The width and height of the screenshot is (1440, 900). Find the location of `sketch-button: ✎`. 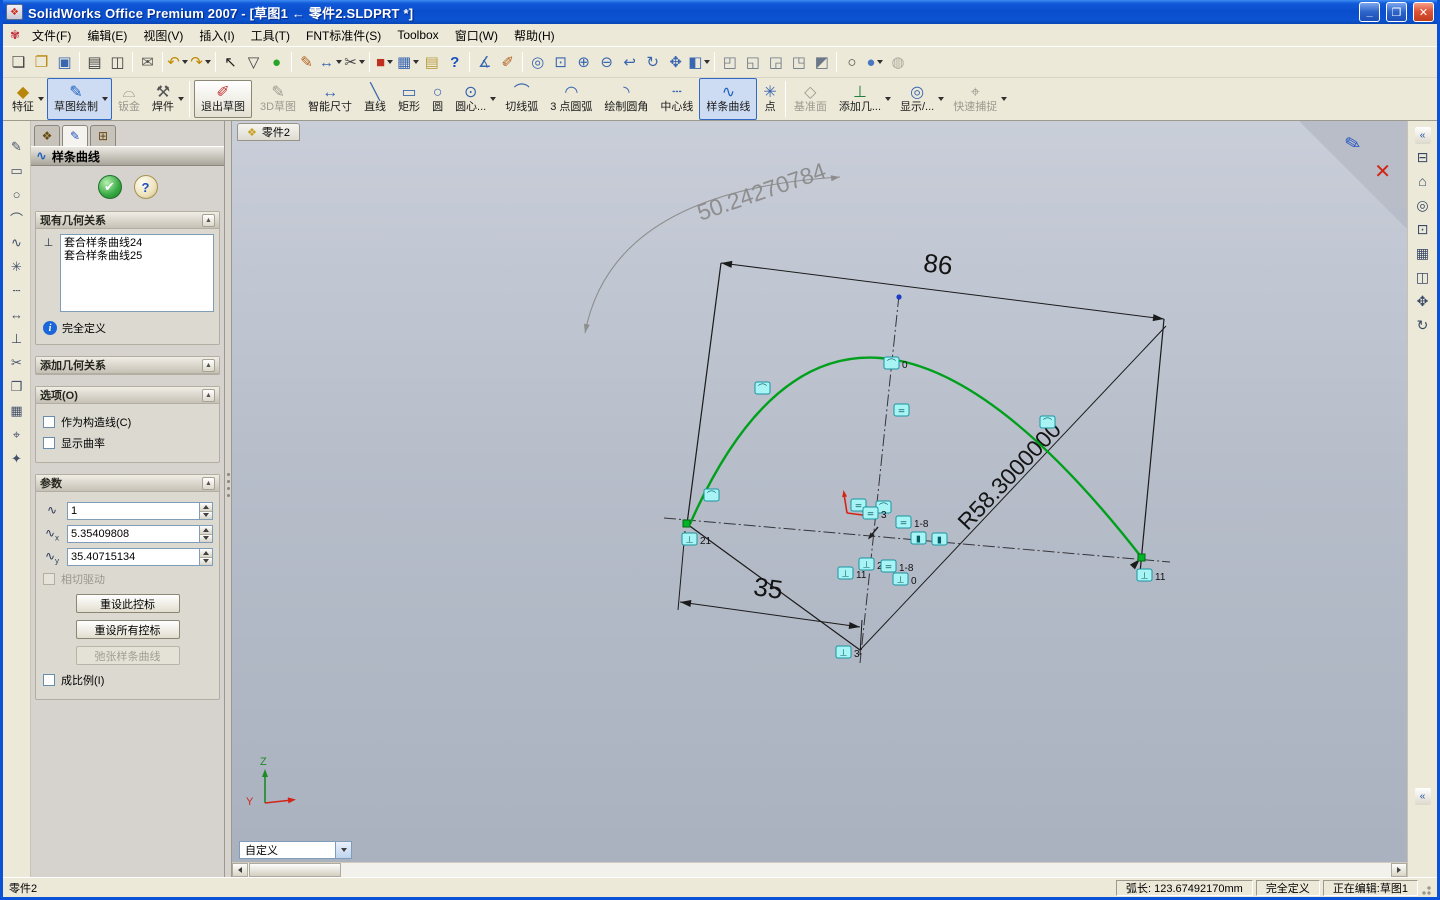

sketch-button: ✎ is located at coordinates (306, 62).